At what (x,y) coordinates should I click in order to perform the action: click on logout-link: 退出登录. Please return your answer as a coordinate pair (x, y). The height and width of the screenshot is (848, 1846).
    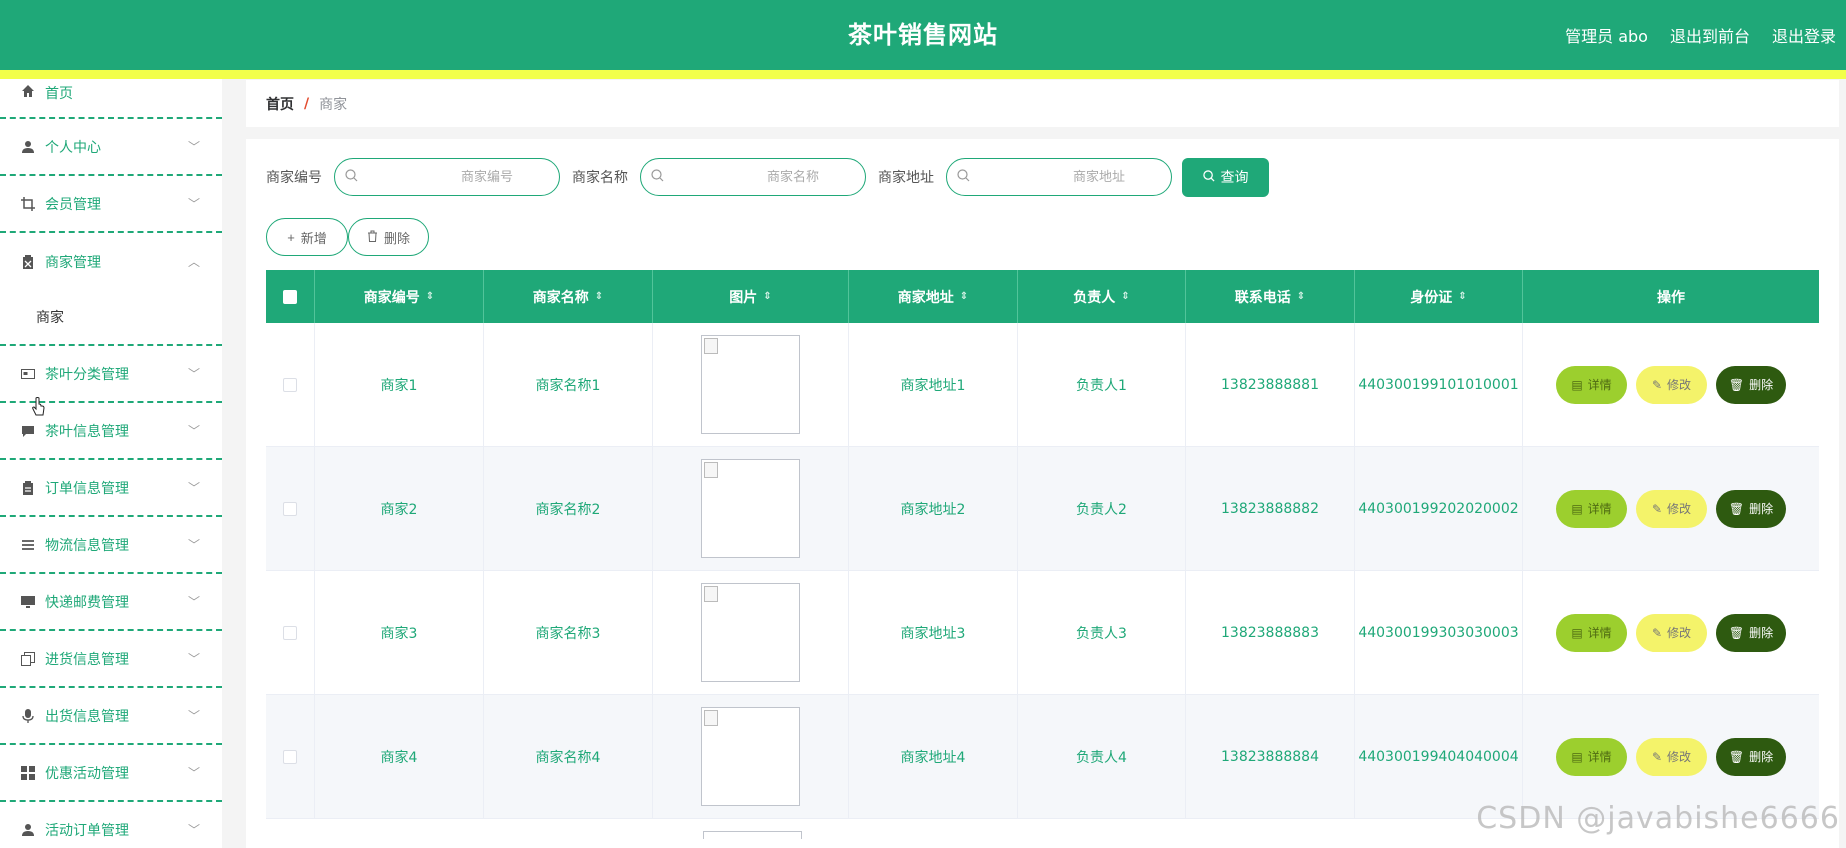
    Looking at the image, I should click on (1804, 35).